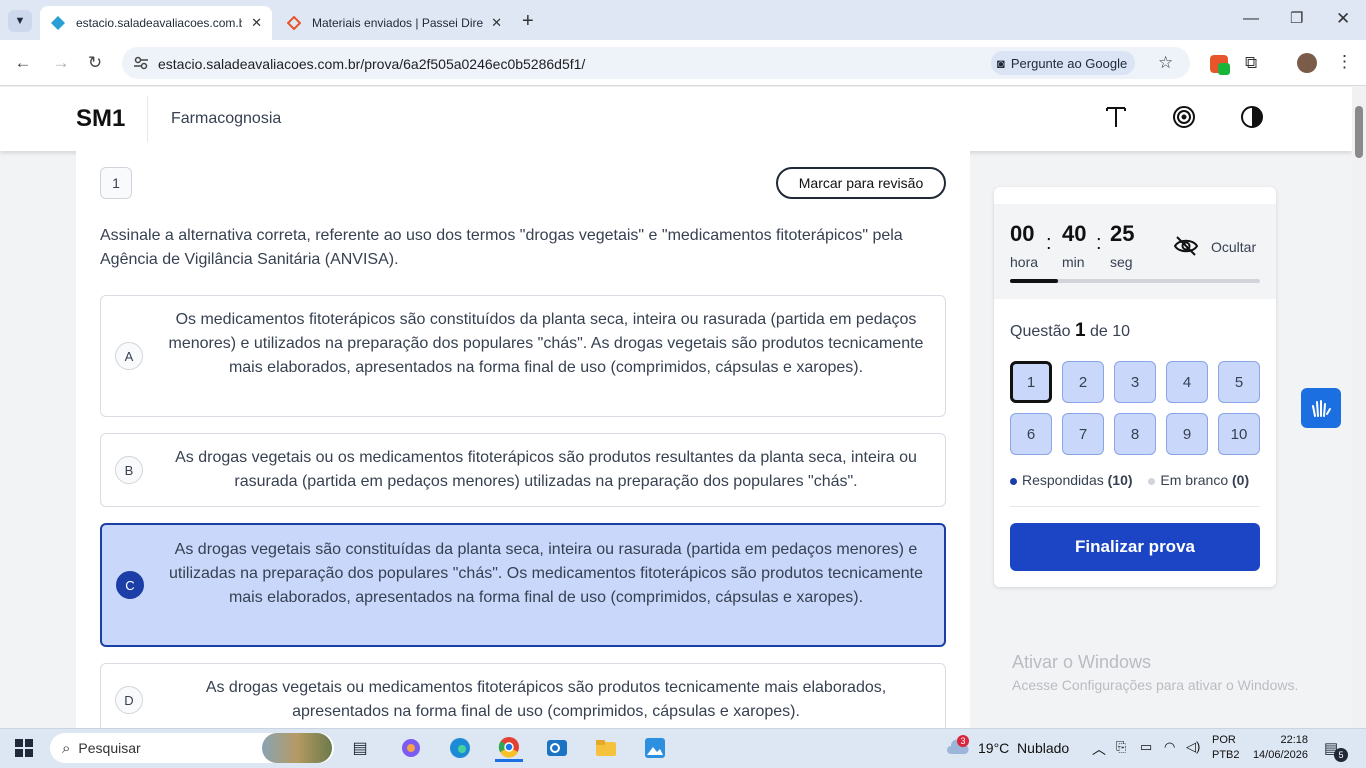 This screenshot has width=1366, height=768. Describe the element at coordinates (1251, 63) in the screenshot. I see `extensions-puzzle-icon: ⧉` at that location.